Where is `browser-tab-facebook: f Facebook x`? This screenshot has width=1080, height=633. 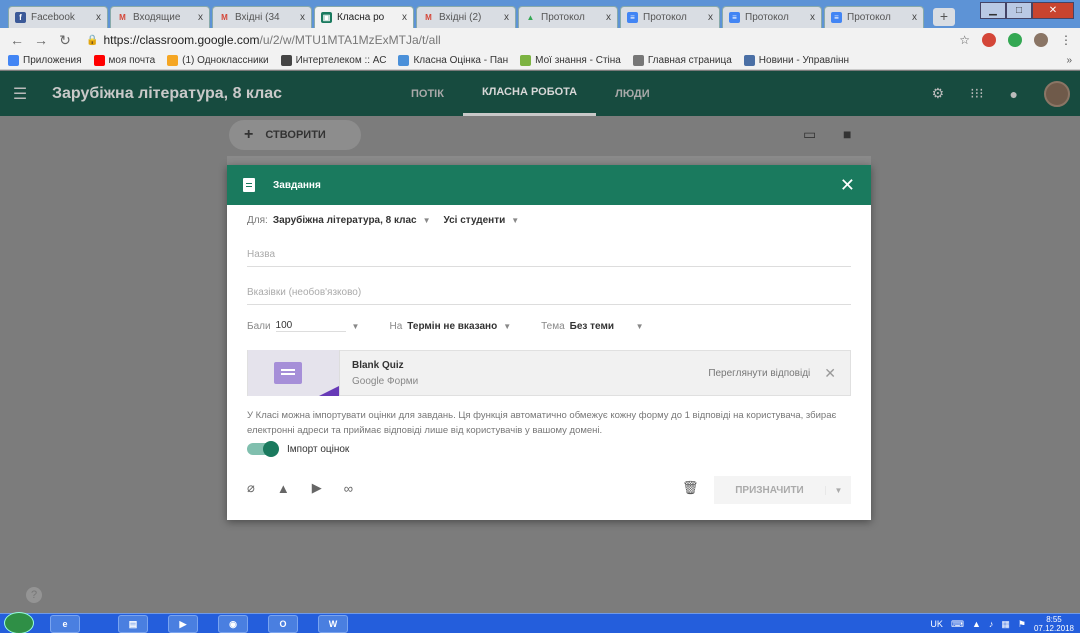 browser-tab-facebook: f Facebook x is located at coordinates (58, 17).